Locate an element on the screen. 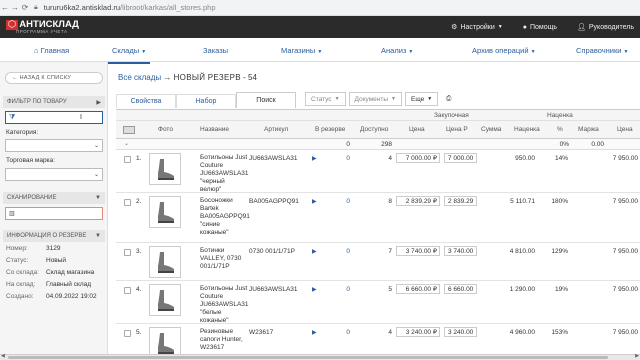 This screenshot has height=360, width=640. col-margin: Маржа is located at coordinates (588, 129).